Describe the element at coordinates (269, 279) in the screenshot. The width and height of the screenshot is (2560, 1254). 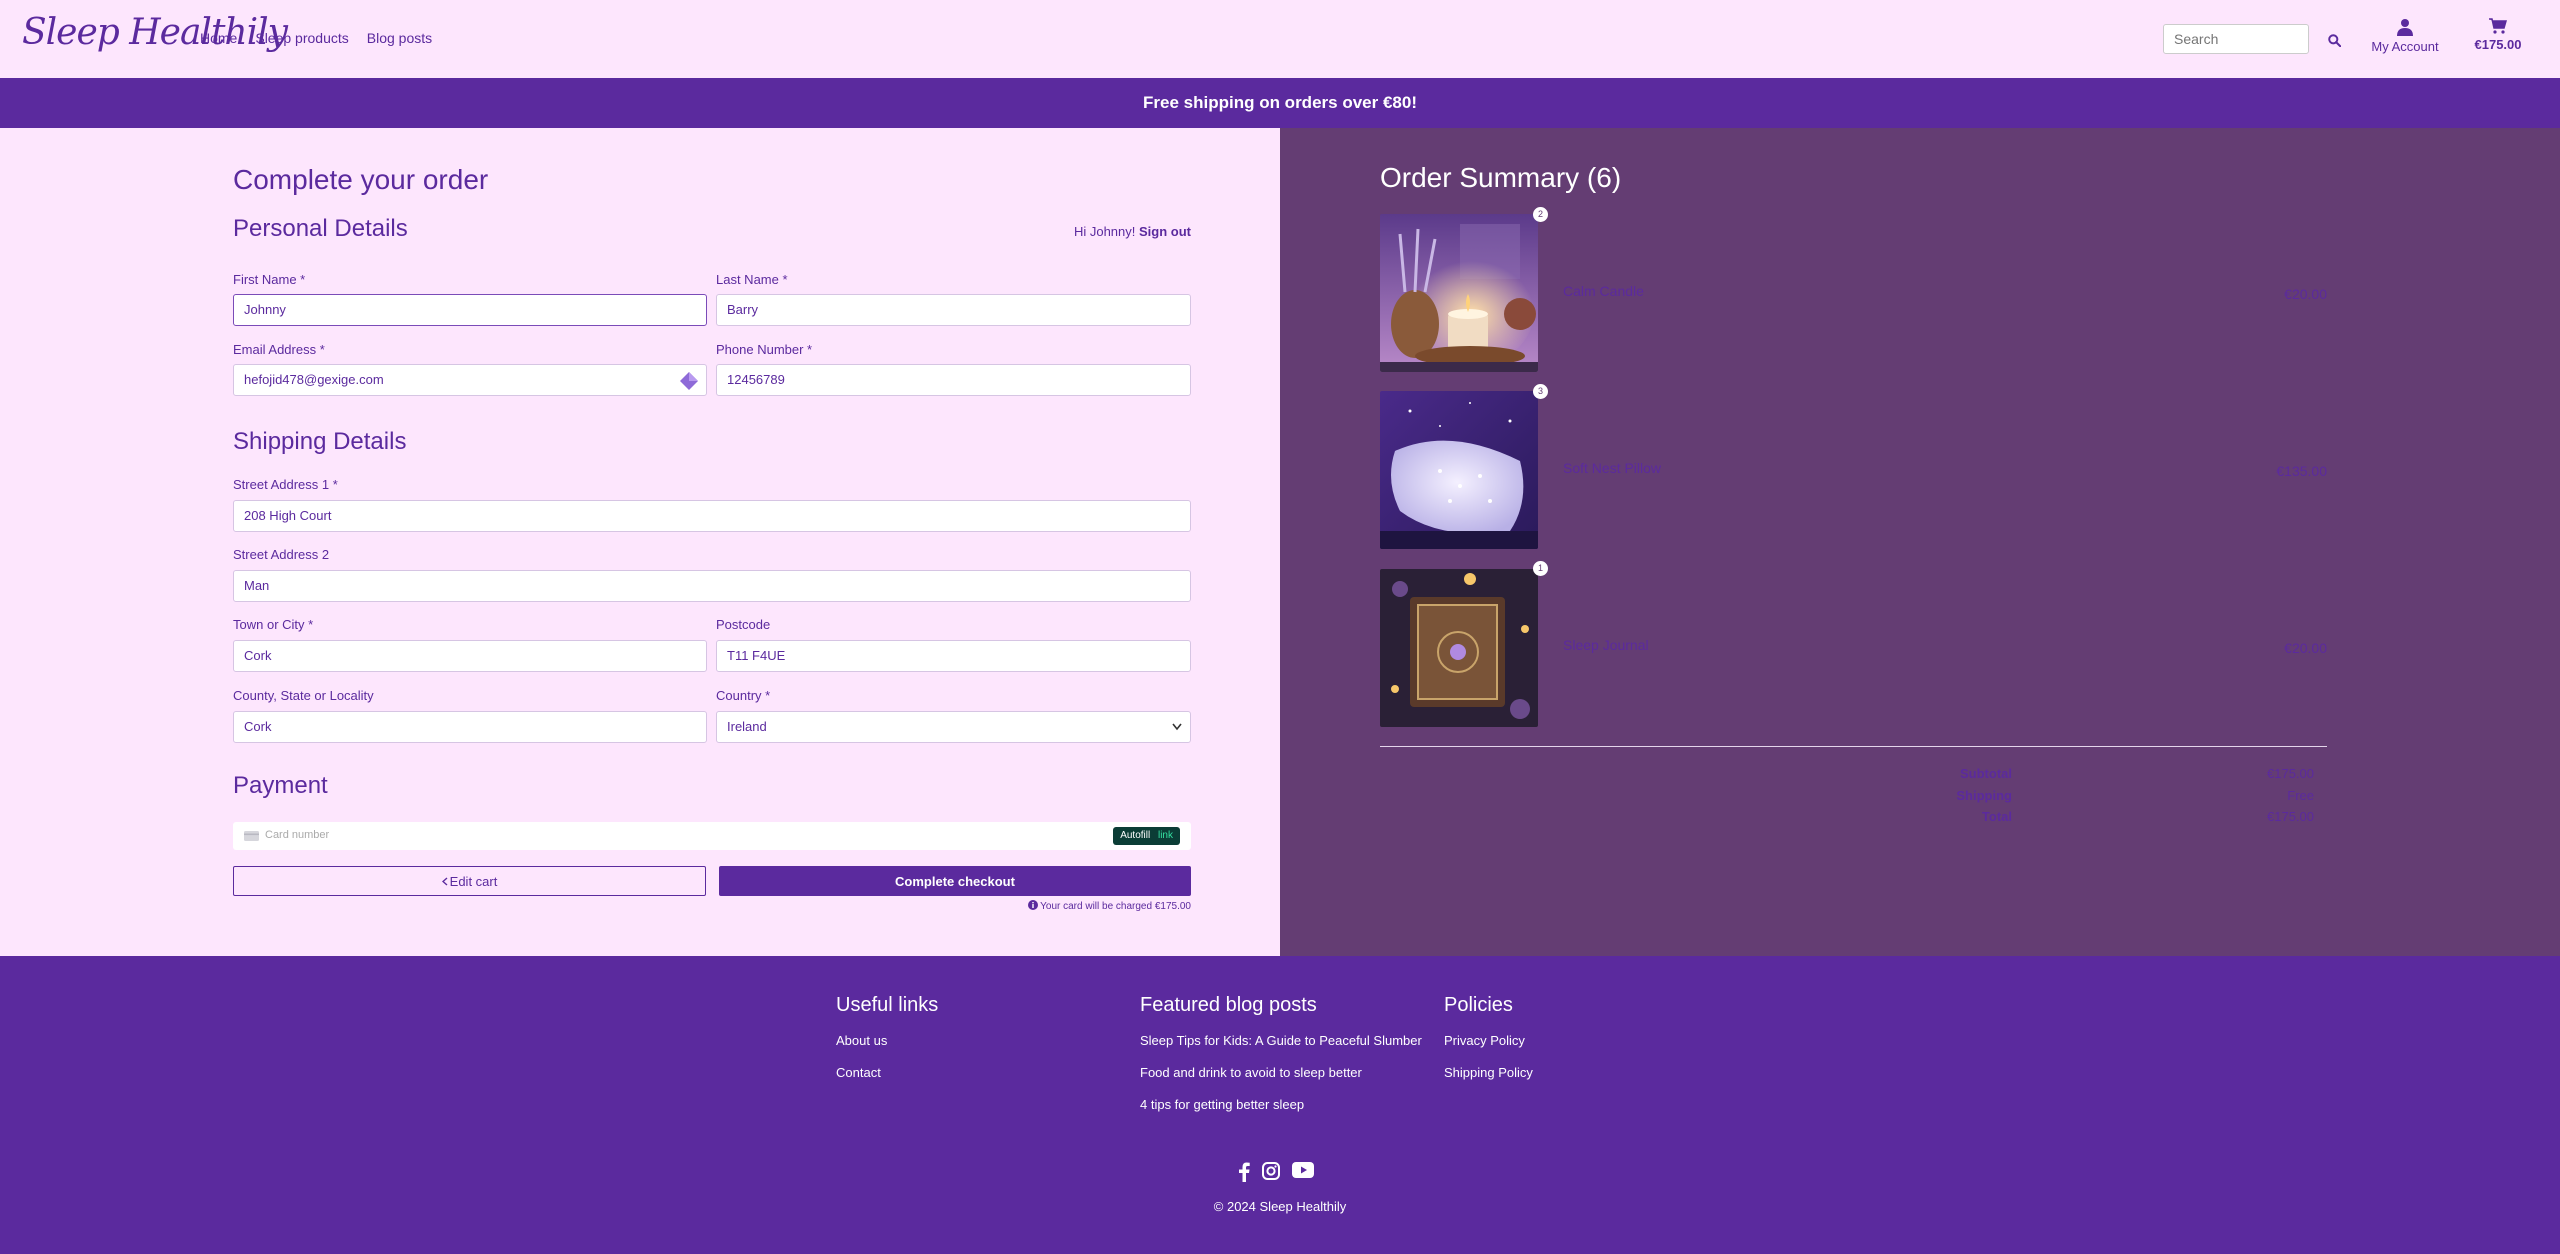
I see `first-name-label: First Name *` at that location.